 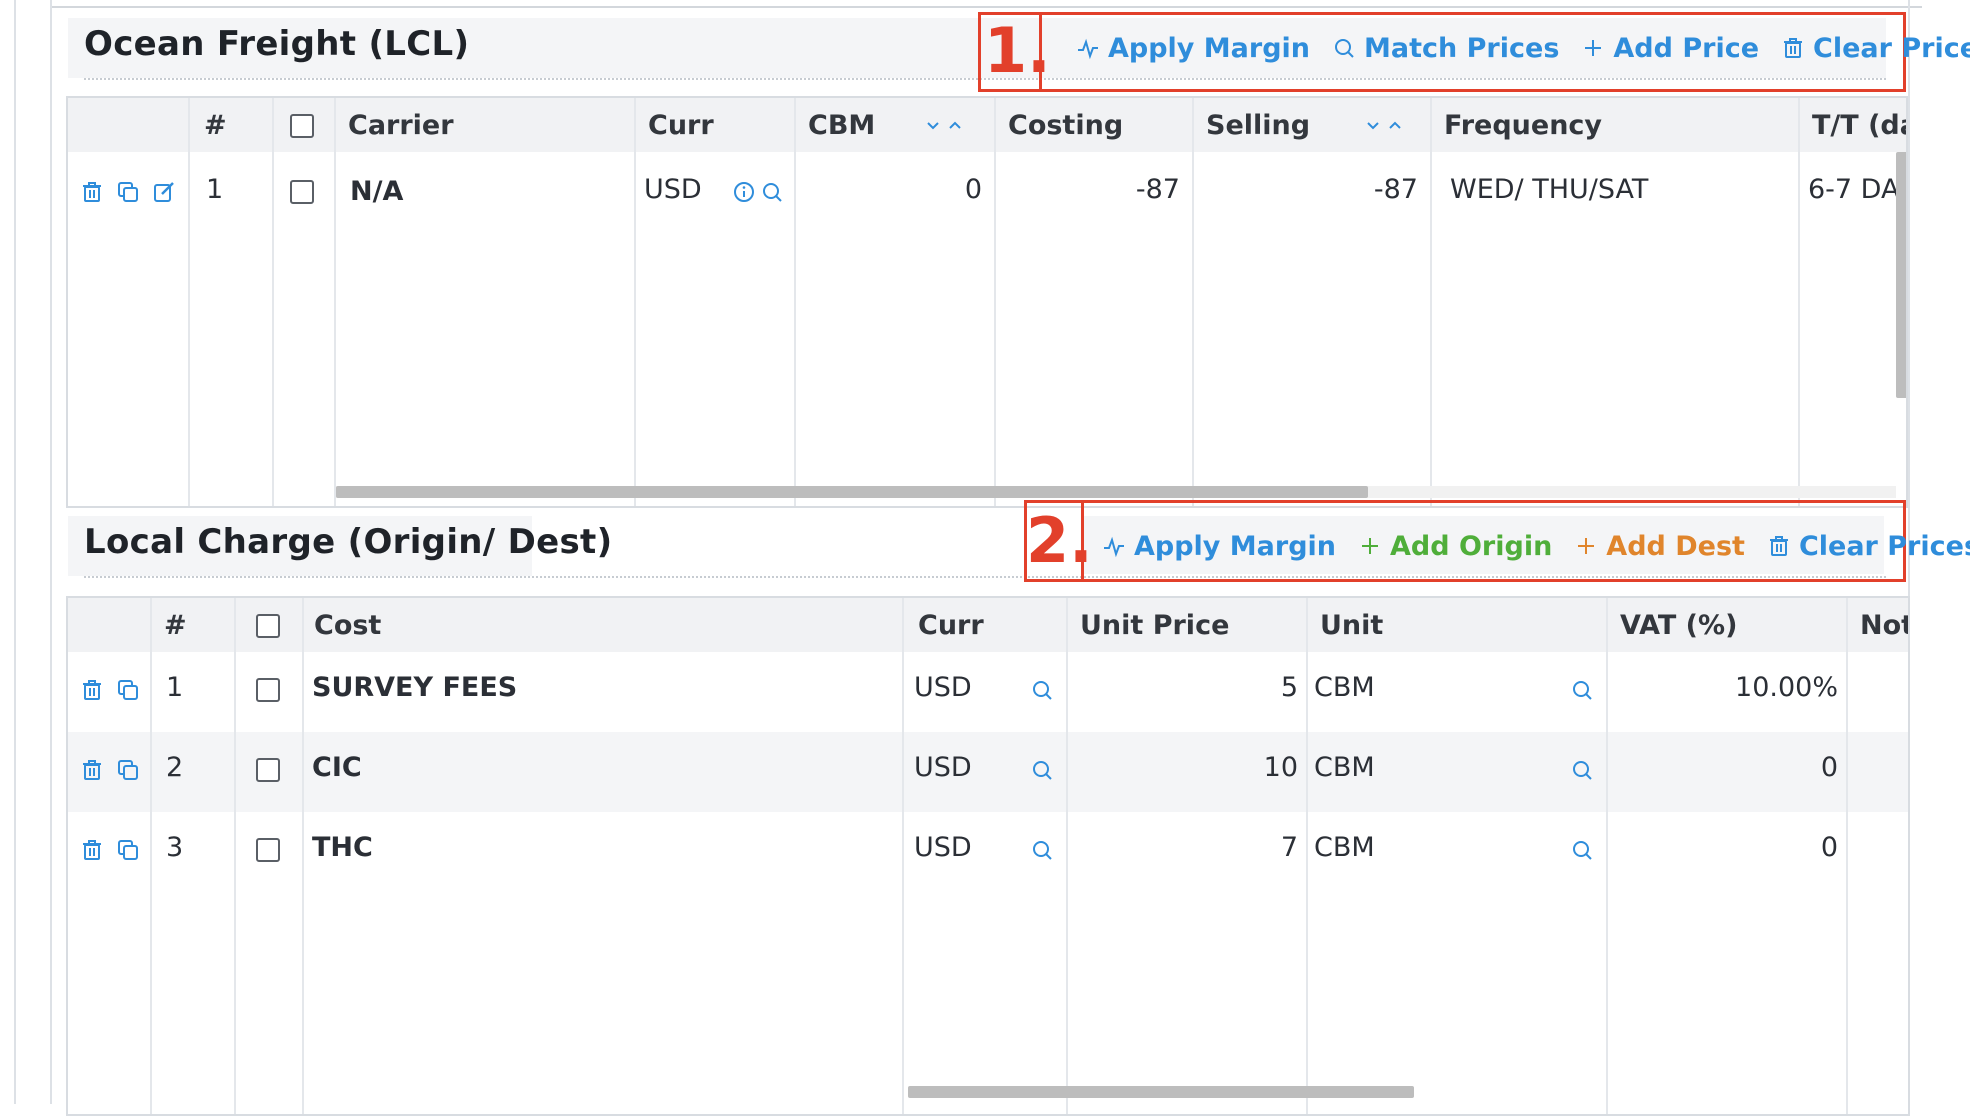 I want to click on local-row-cost: SURVEY FEES, so click(x=414, y=687).